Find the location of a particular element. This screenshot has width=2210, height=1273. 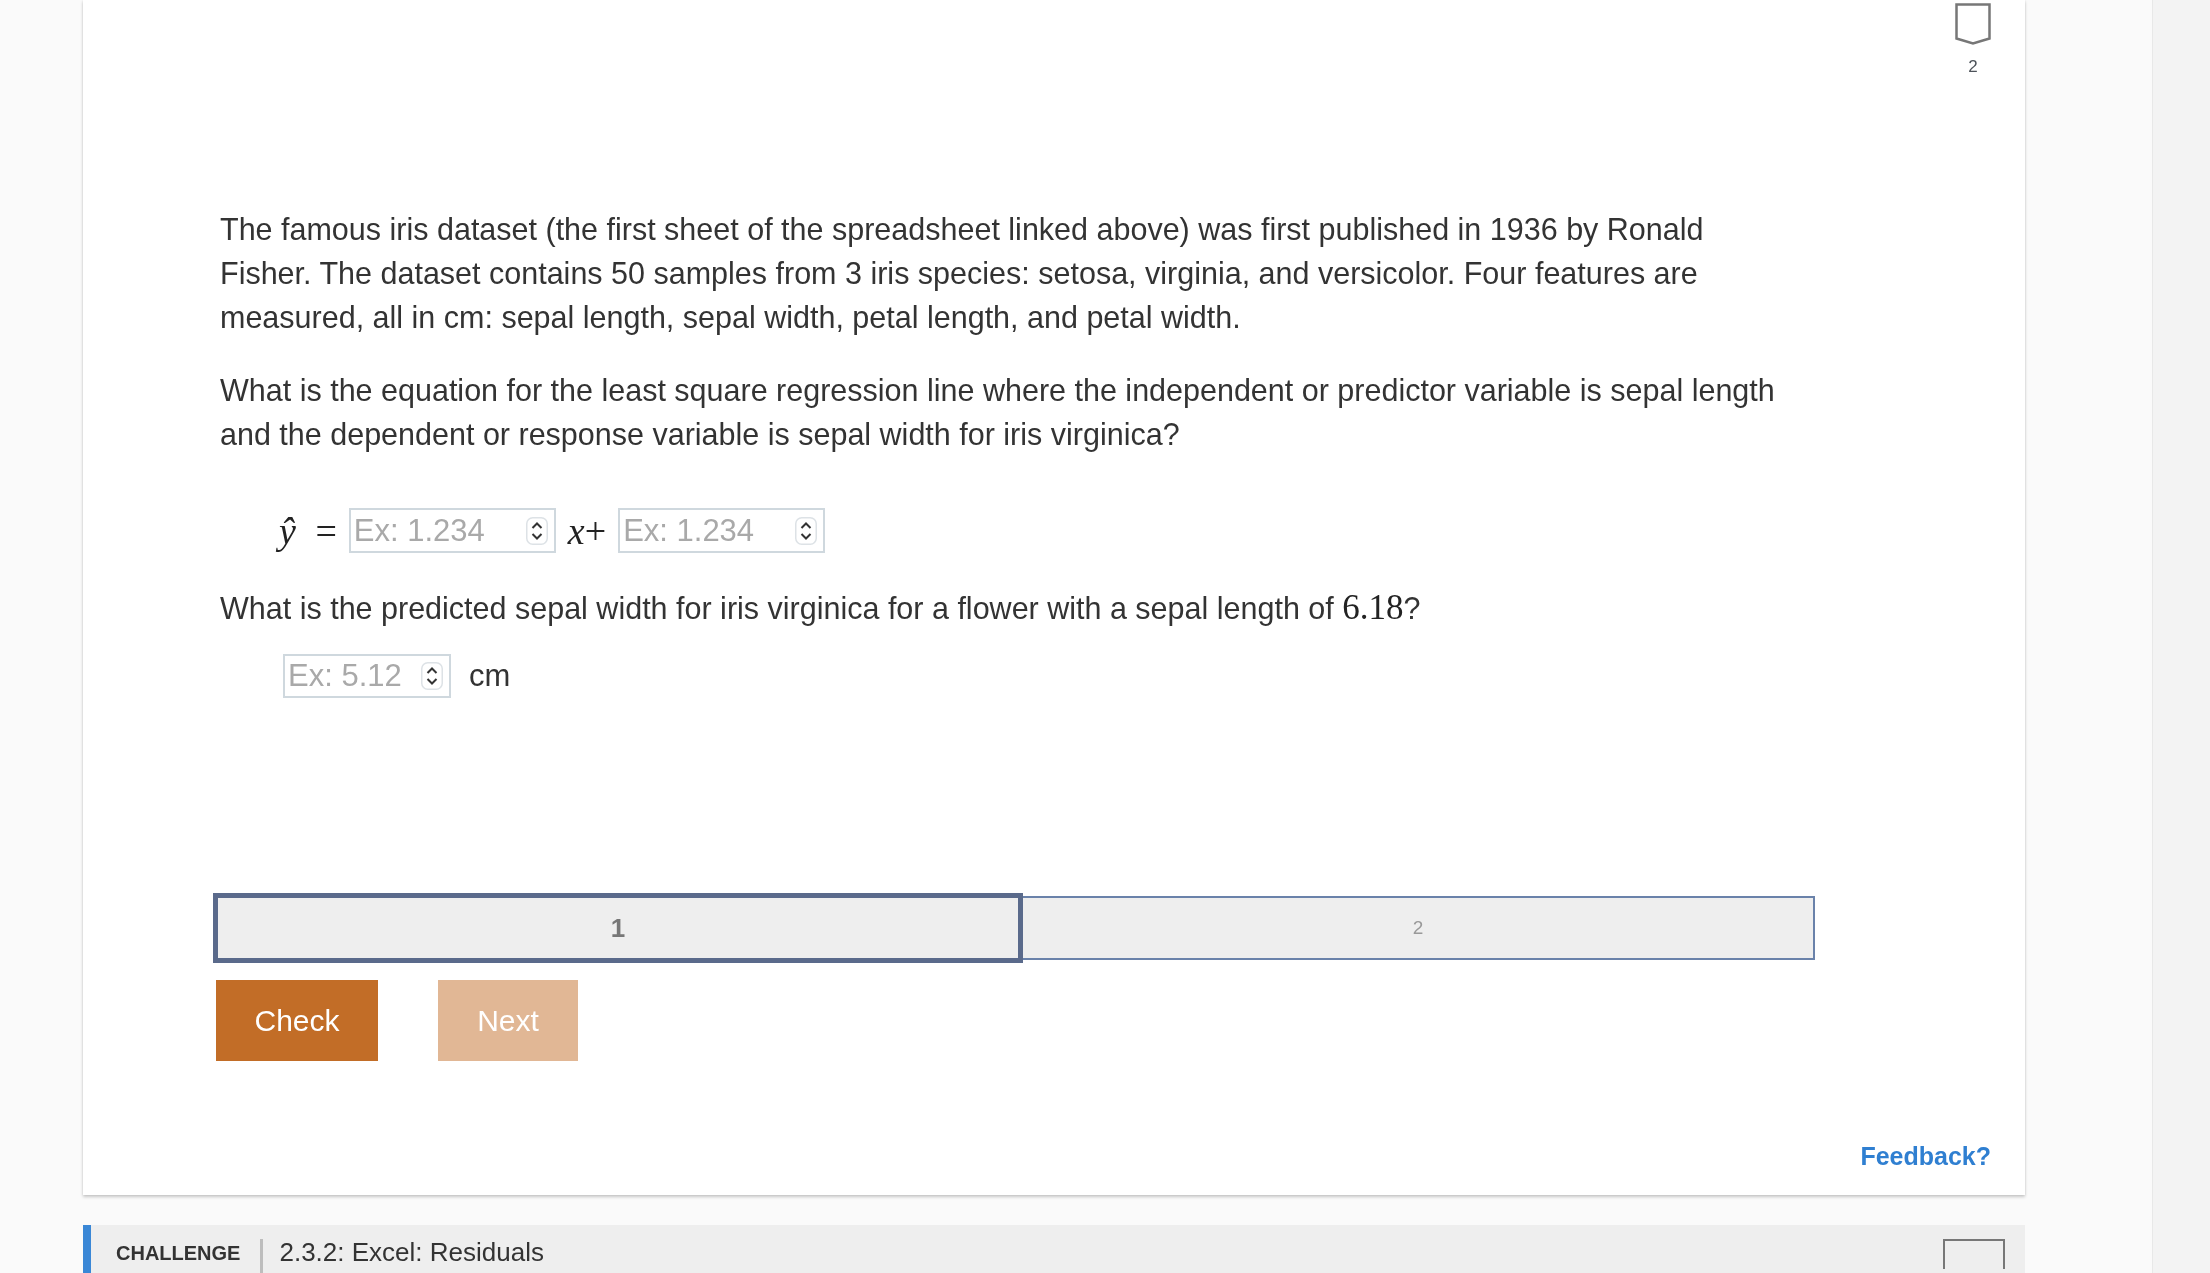

badge-count: 2 is located at coordinates (1973, 67).